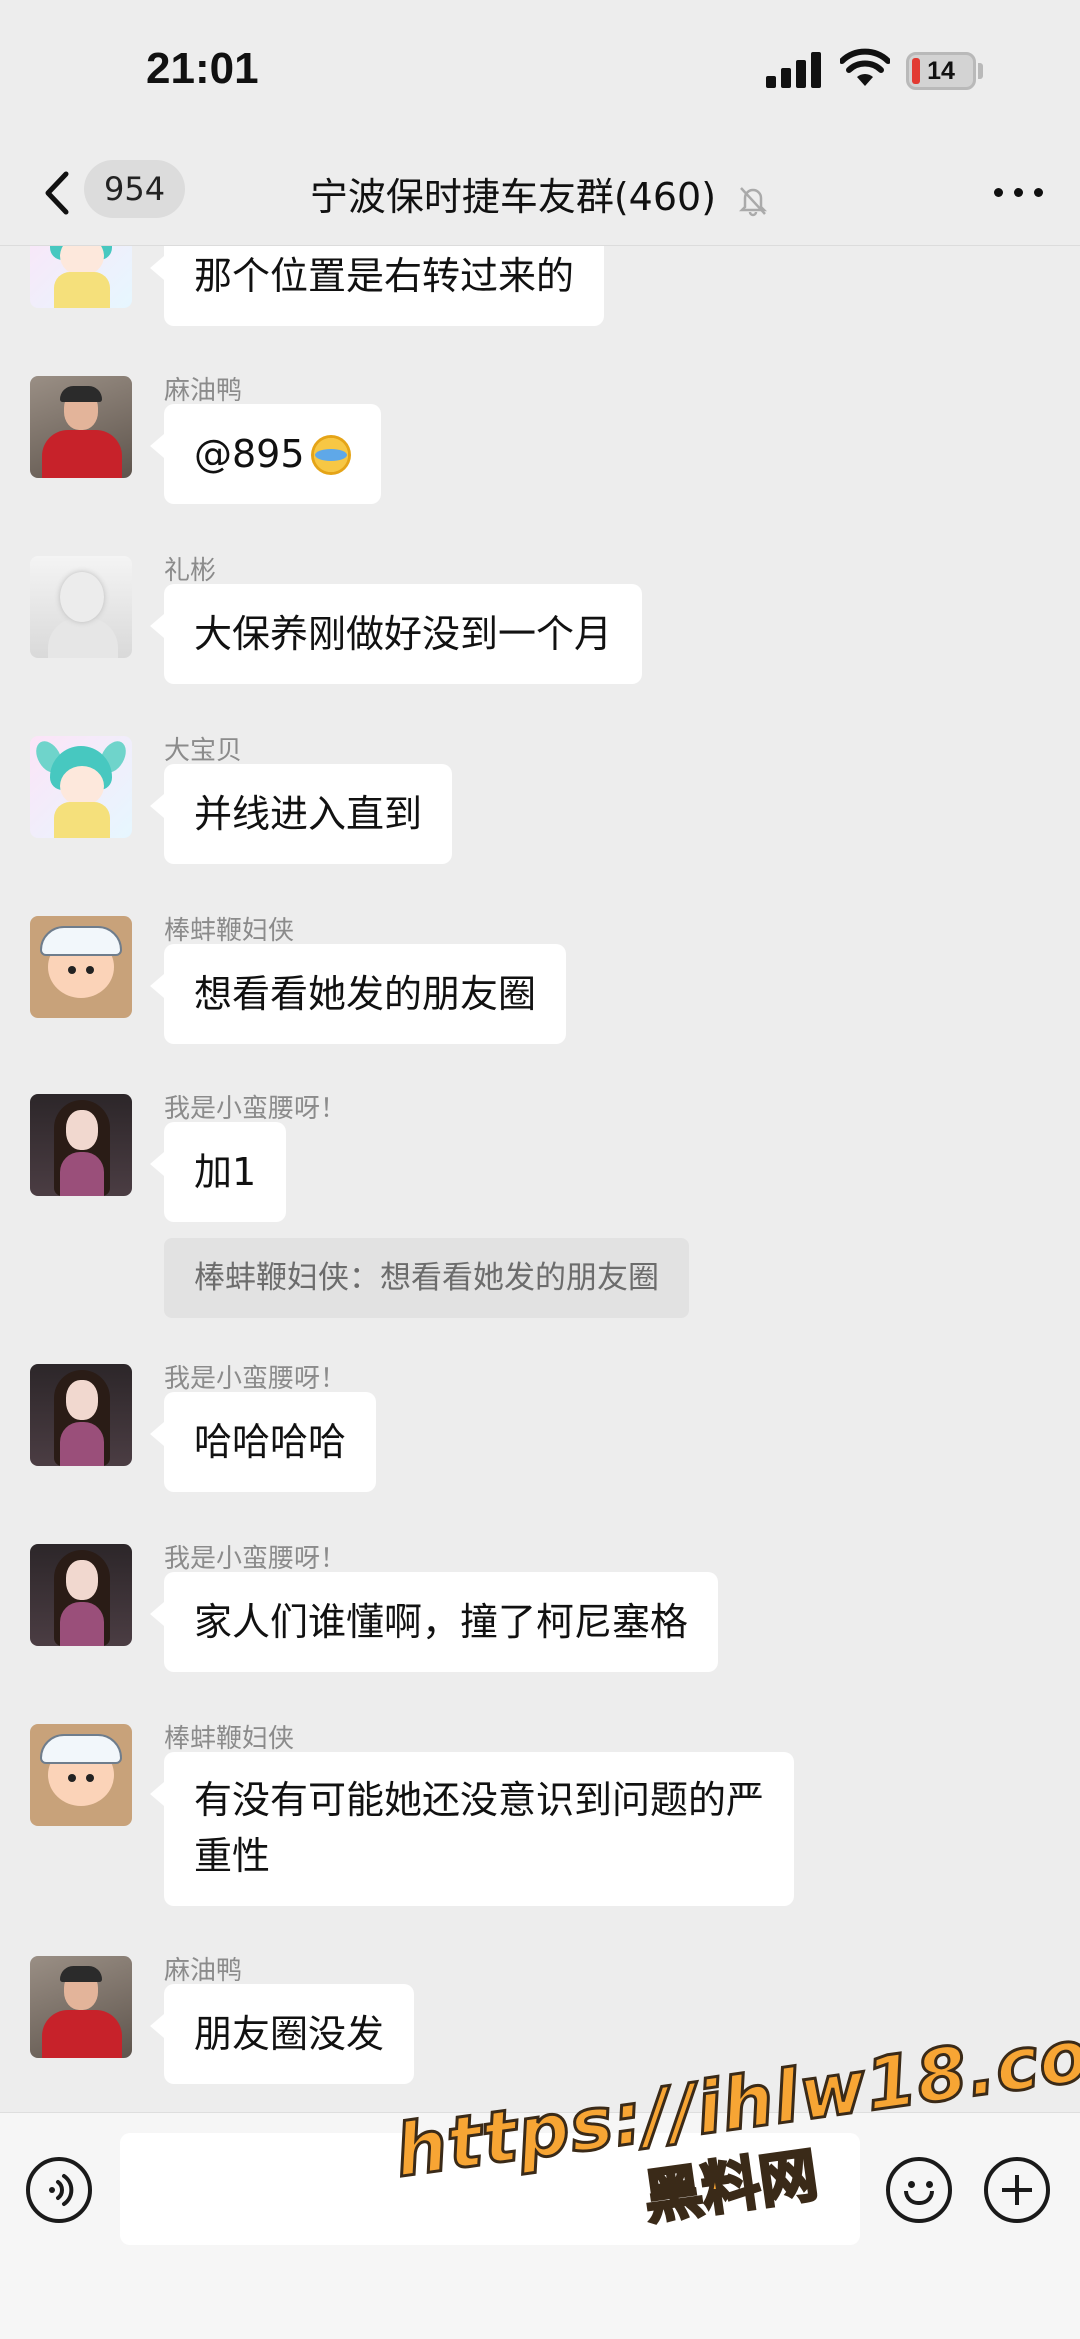 The width and height of the screenshot is (1080, 2339). Describe the element at coordinates (490, 2189) in the screenshot. I see `message-input` at that location.